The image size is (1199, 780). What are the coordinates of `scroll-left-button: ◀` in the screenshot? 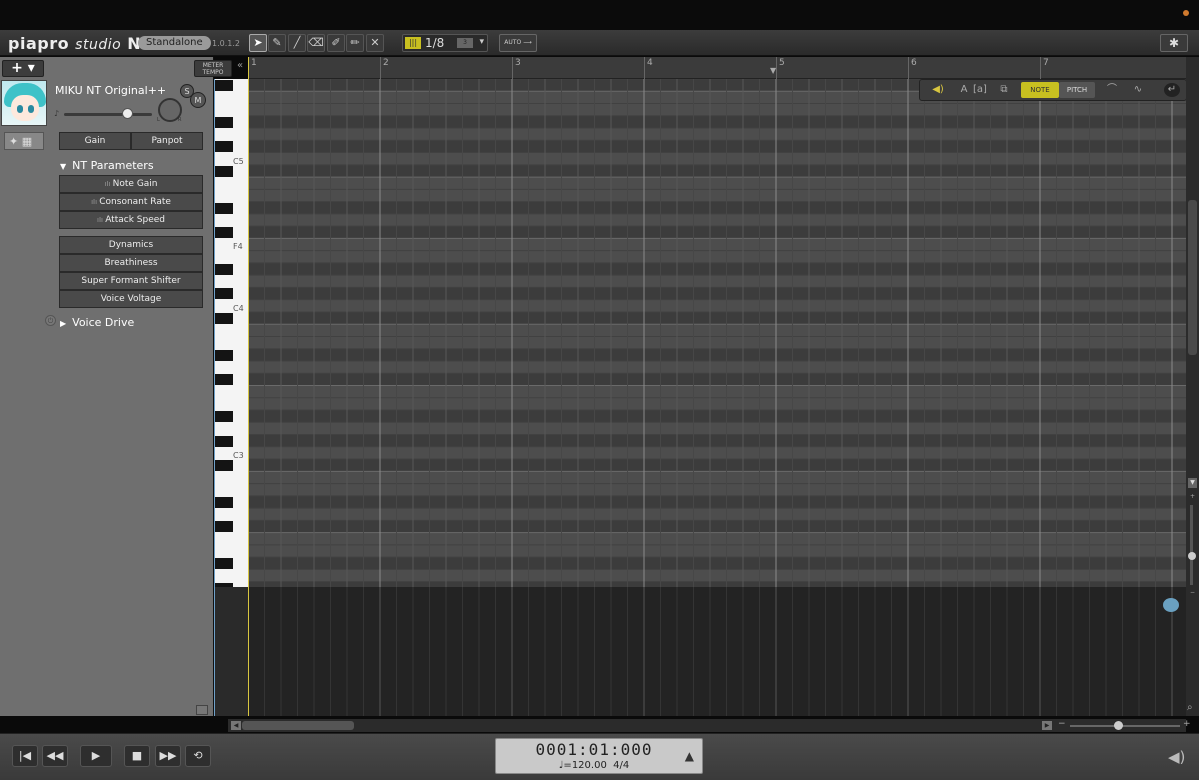 It's located at (236, 725).